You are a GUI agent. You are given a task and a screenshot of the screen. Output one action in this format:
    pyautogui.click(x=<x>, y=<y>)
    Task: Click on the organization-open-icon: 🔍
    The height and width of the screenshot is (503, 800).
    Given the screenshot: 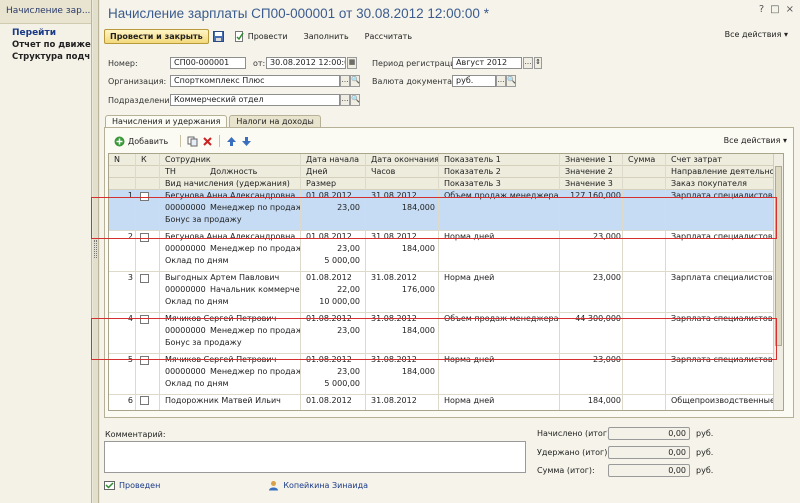 What is the action you would take?
    pyautogui.click(x=355, y=81)
    